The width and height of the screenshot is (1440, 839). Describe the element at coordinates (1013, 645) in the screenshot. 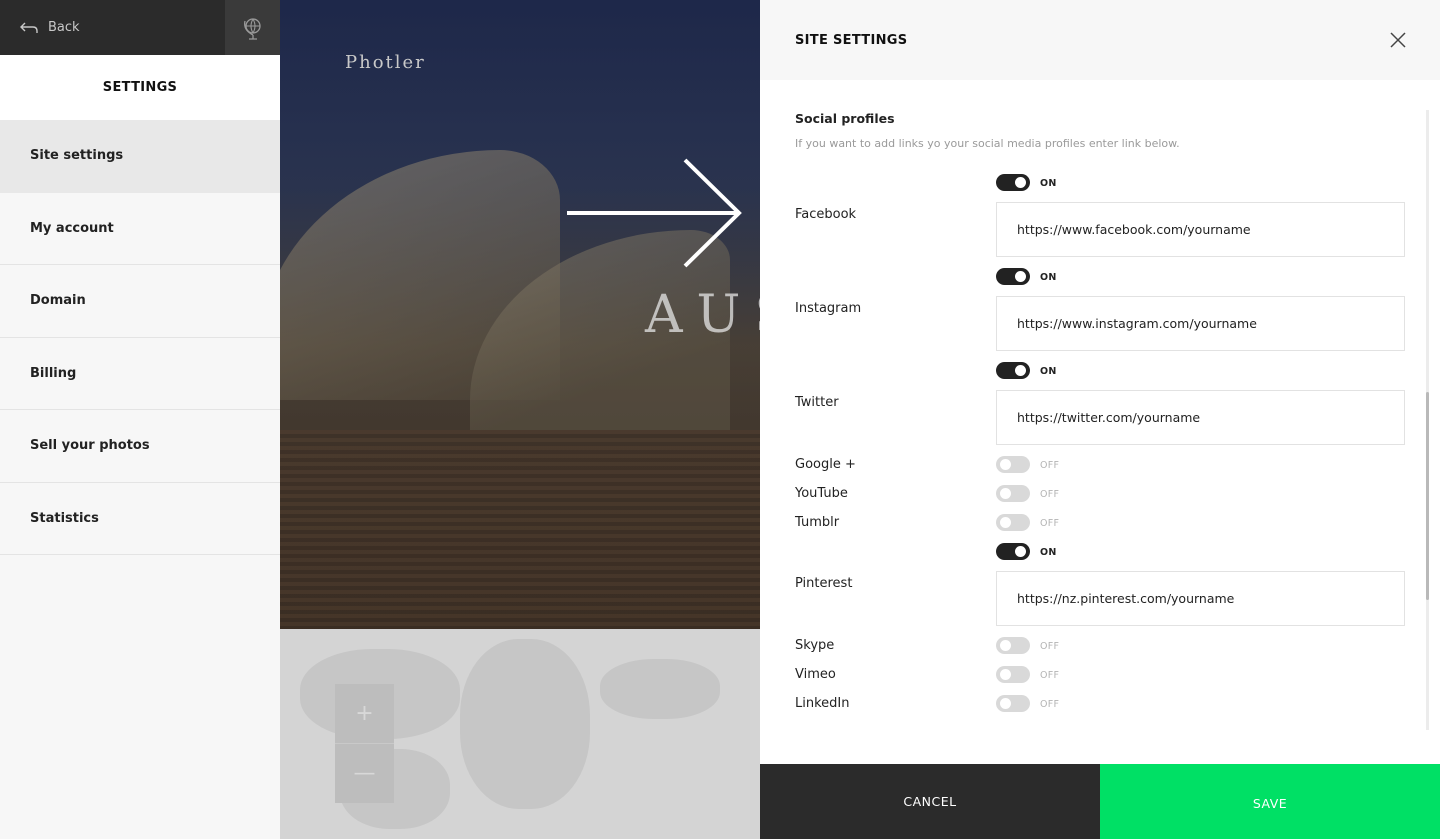

I see `toggle-skype` at that location.